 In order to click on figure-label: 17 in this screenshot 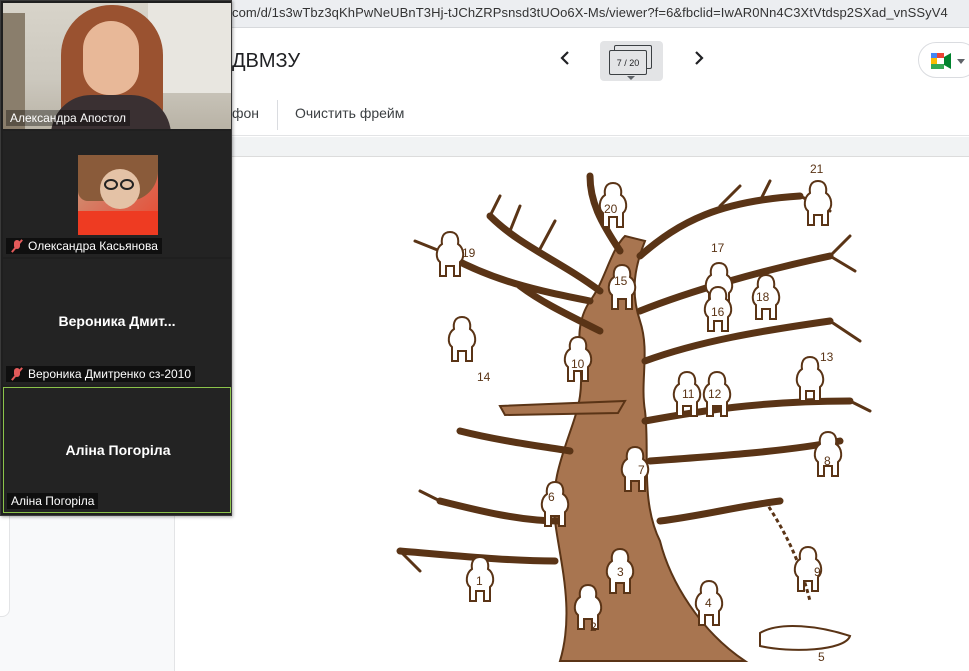, I will do `click(718, 248)`.